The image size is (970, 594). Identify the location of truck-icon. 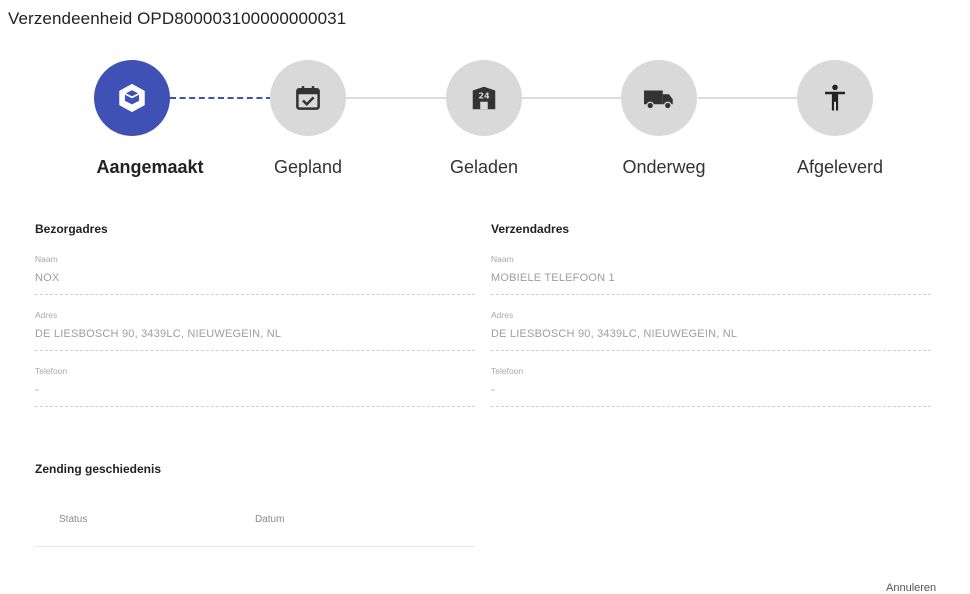
(659, 98).